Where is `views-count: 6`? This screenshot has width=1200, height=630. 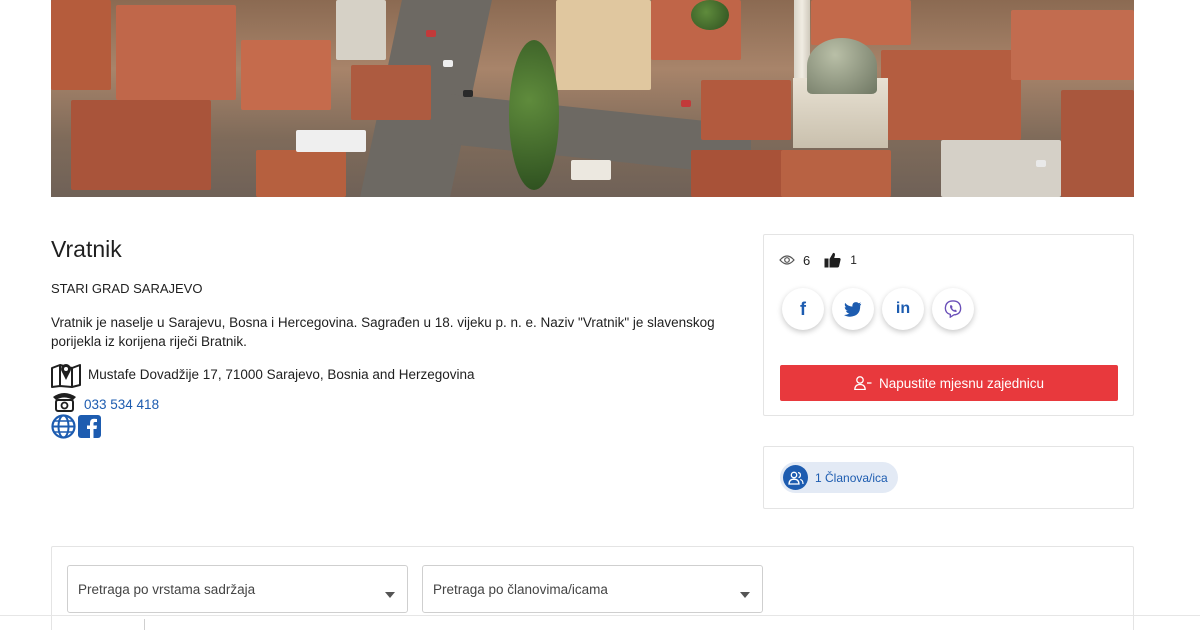 views-count: 6 is located at coordinates (807, 260).